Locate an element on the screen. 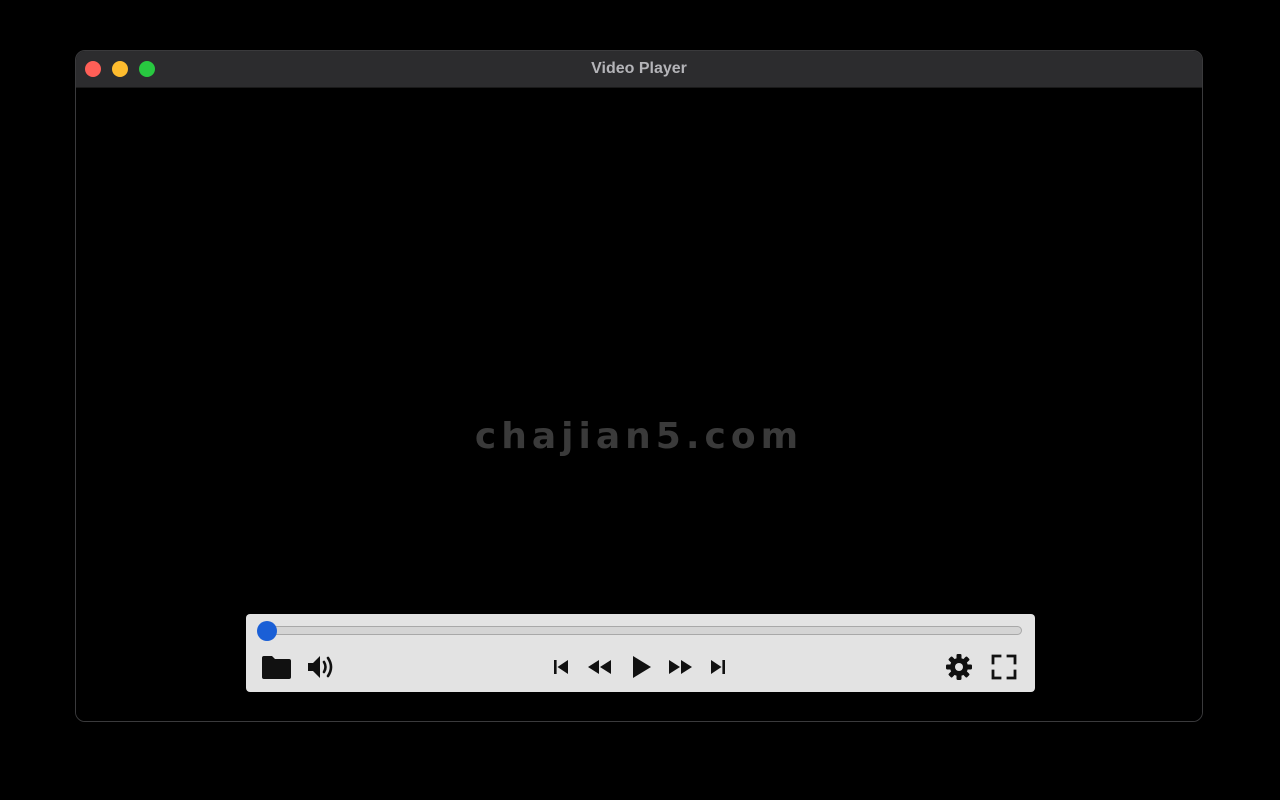  skip-previous-icon is located at coordinates (561, 667).